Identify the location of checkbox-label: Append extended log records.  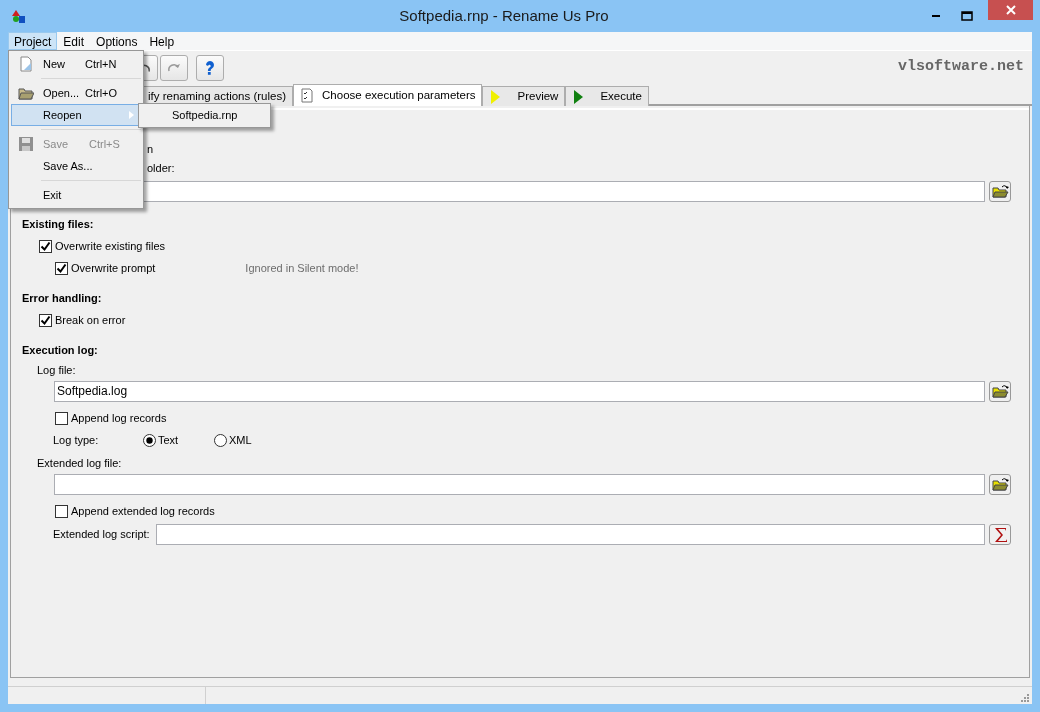
(143, 511).